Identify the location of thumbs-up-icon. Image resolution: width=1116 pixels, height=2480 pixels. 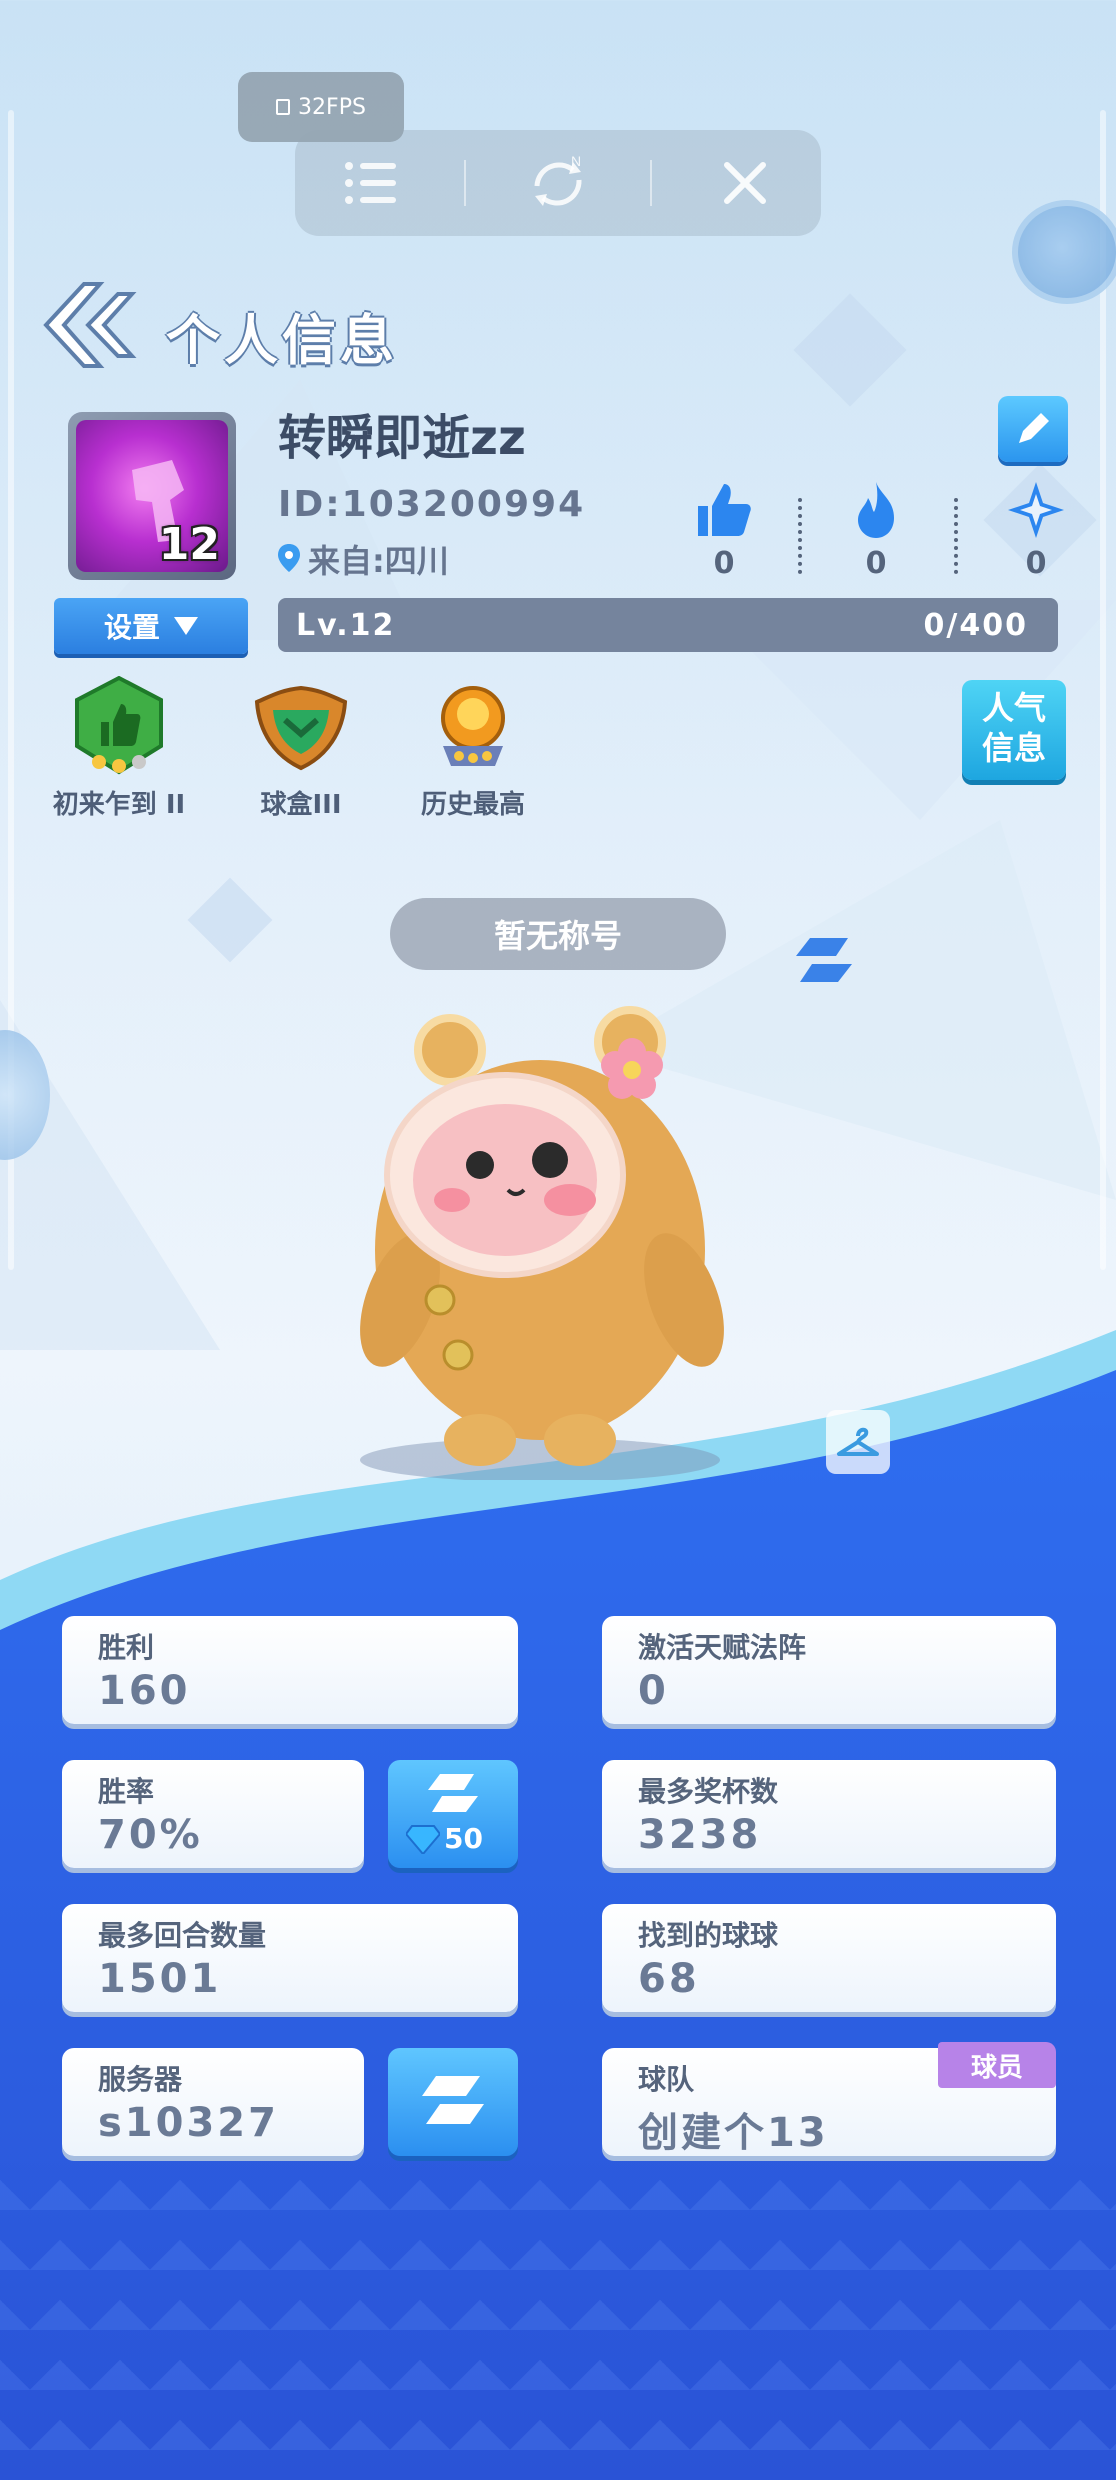
(724, 510).